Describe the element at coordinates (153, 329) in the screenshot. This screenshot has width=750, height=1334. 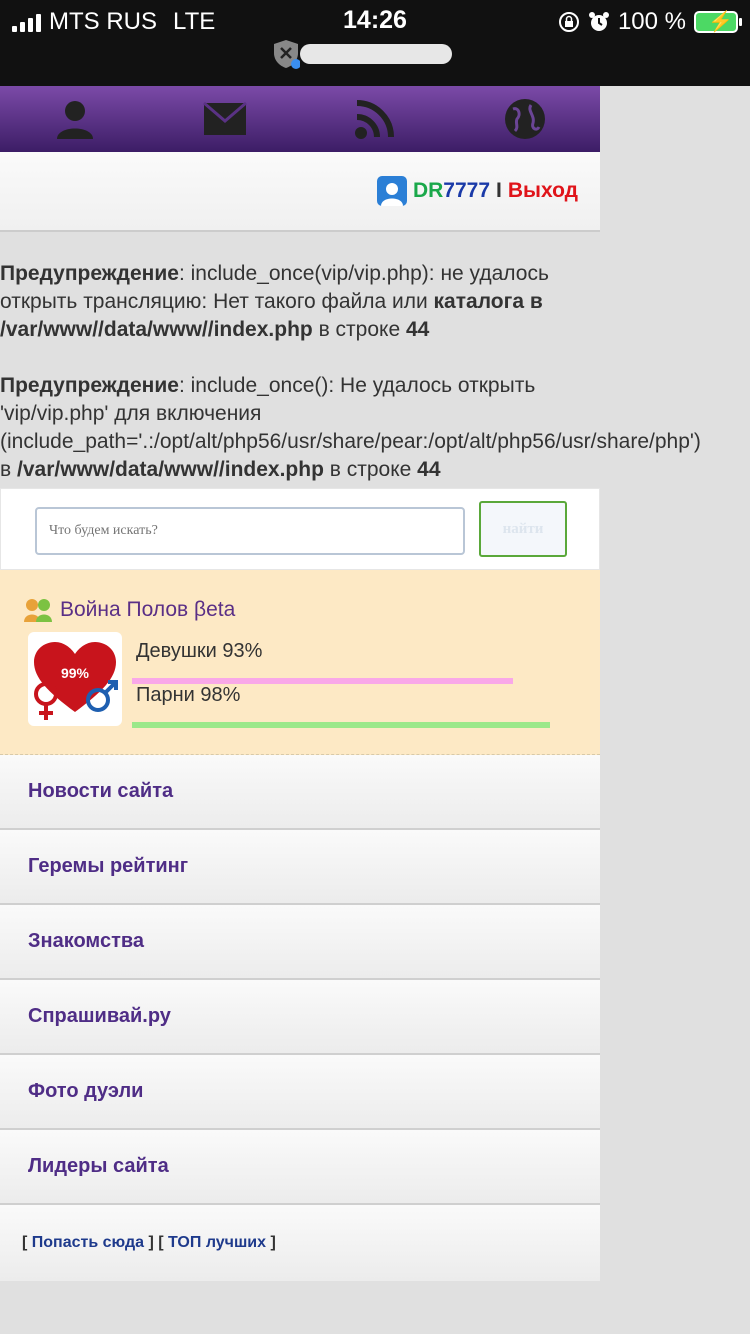
I see `warning-path-2: /data/www/` at that location.